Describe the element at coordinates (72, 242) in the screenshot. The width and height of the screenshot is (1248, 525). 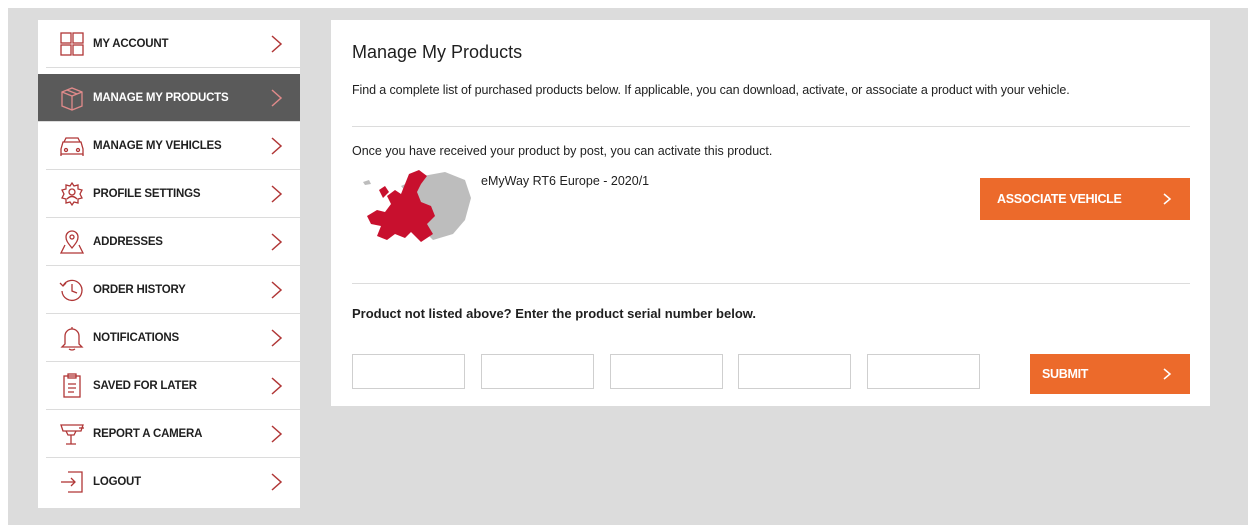
I see `map-pin-icon` at that location.